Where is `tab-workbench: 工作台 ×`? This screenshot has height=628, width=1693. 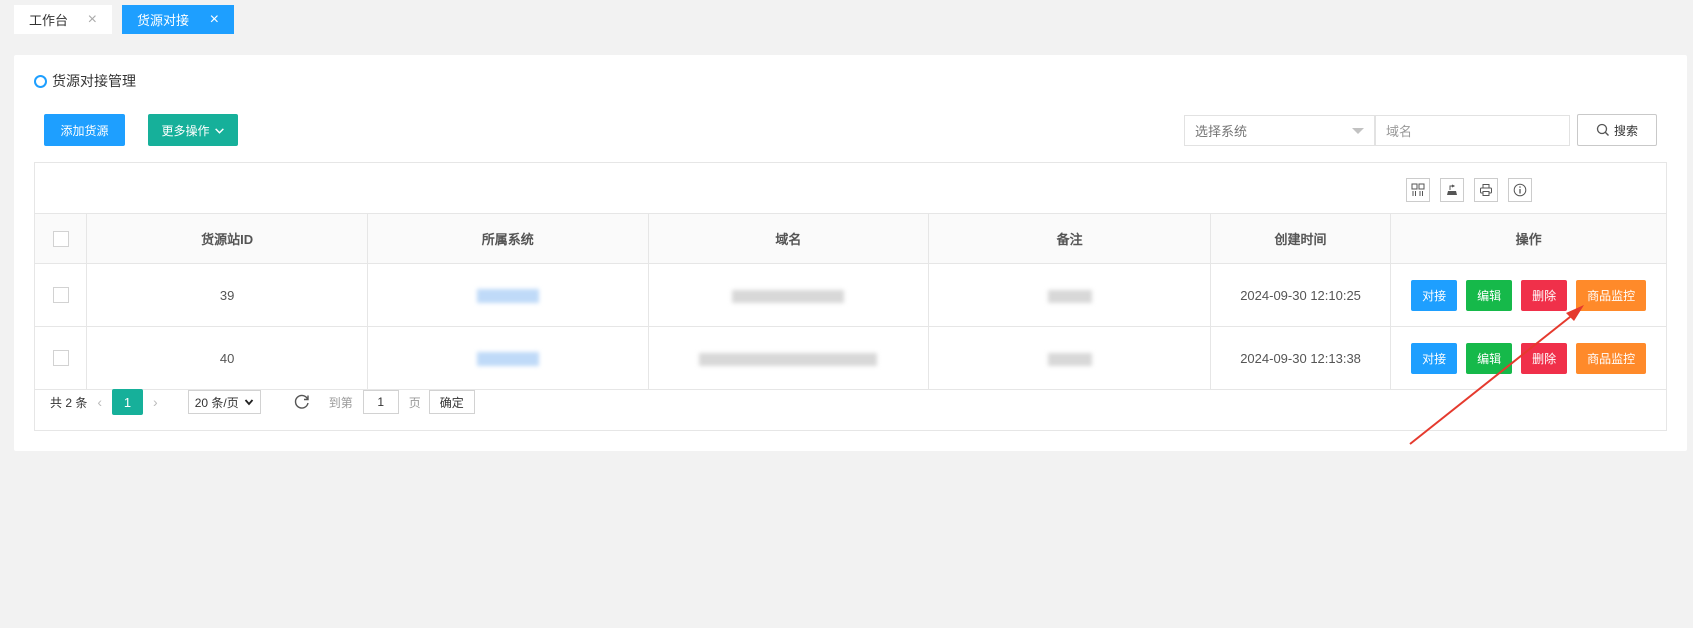
tab-workbench: 工作台 × is located at coordinates (63, 19).